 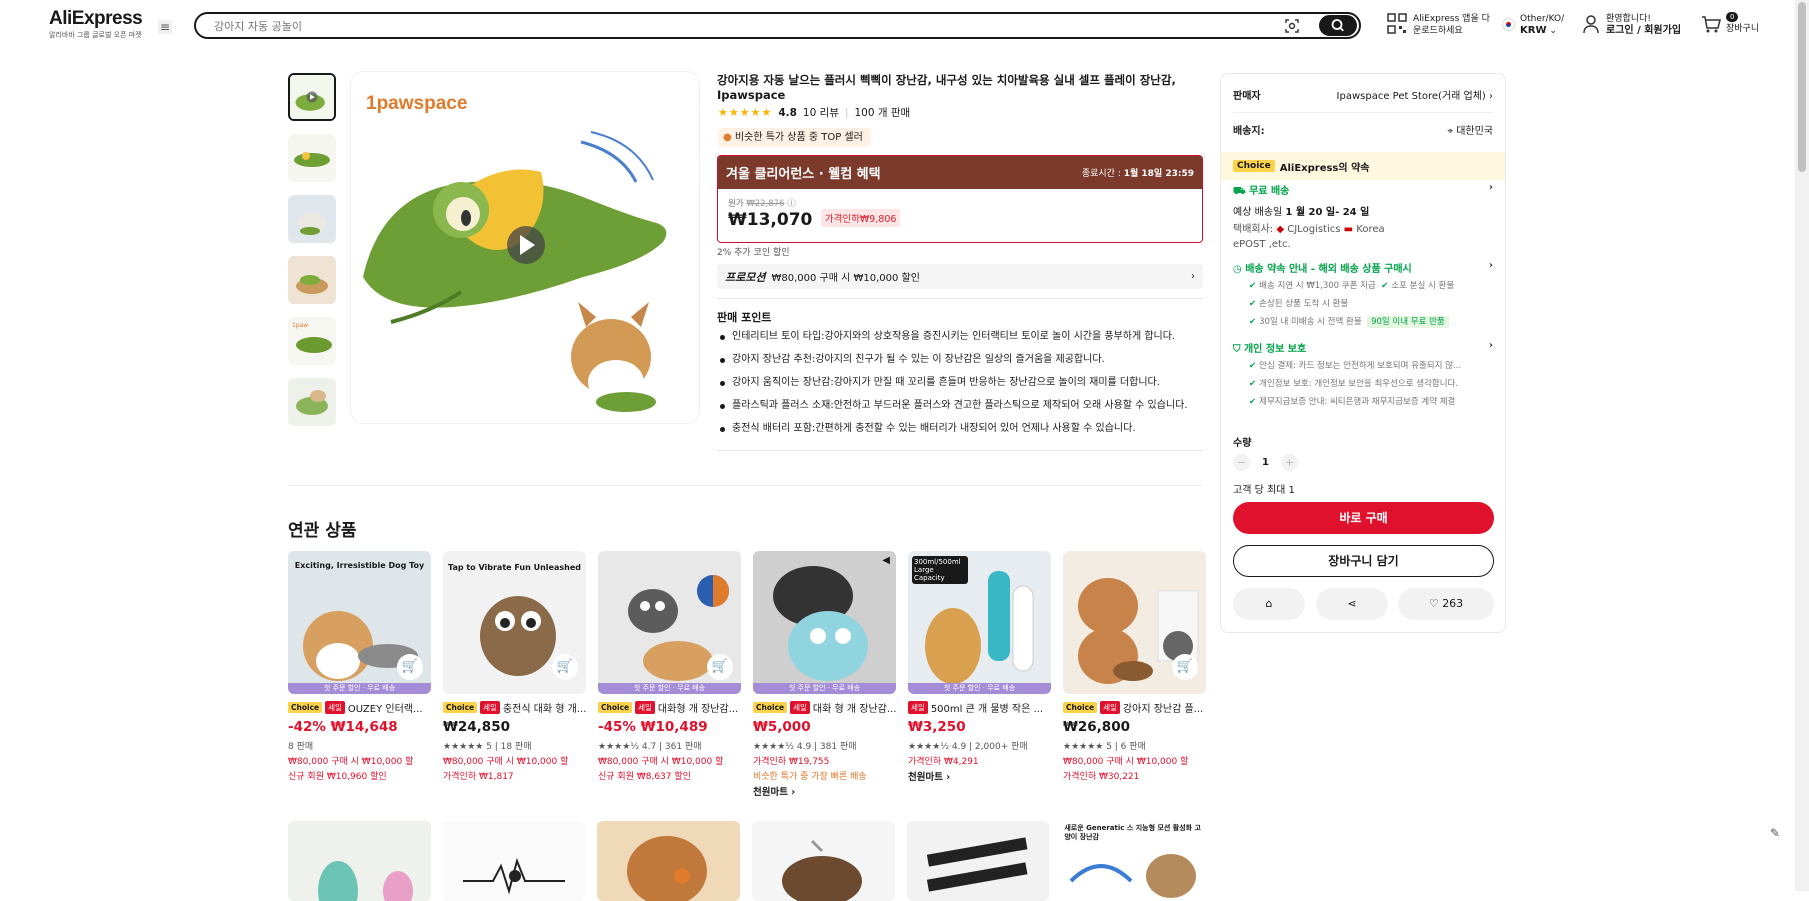 What do you see at coordinates (1363, 561) in the screenshot?
I see `add-to-cart-button: 장바구니 담기` at bounding box center [1363, 561].